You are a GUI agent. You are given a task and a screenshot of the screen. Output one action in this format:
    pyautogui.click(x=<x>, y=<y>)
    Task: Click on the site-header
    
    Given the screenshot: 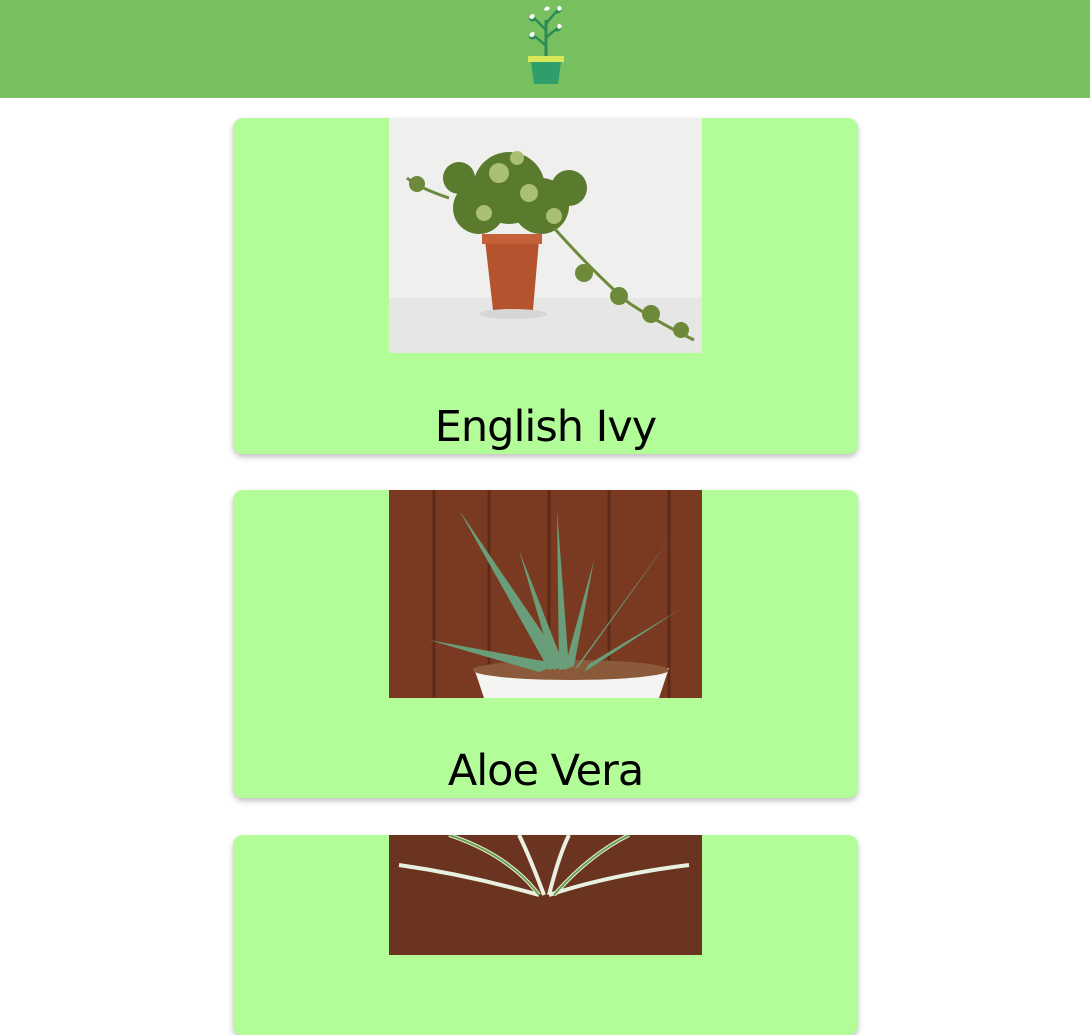 What is the action you would take?
    pyautogui.click(x=545, y=49)
    